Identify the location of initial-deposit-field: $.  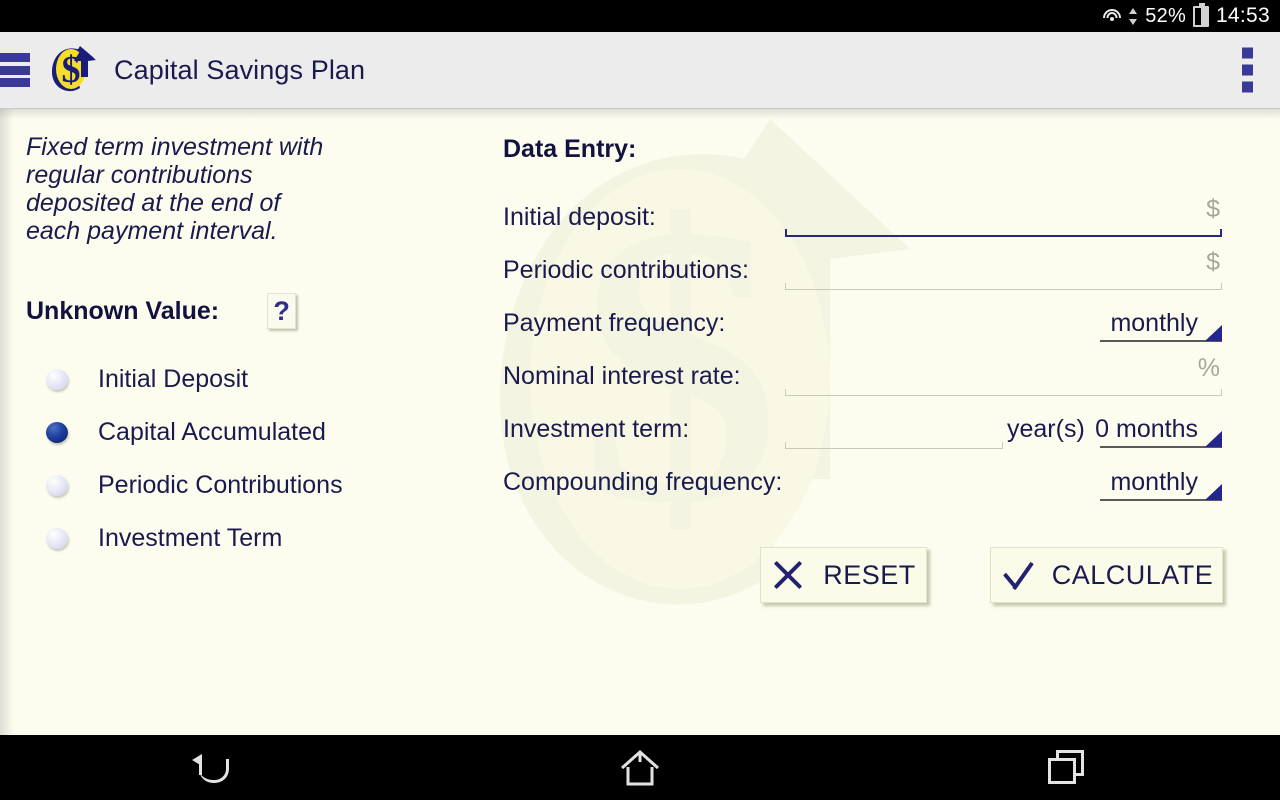
(1003, 216).